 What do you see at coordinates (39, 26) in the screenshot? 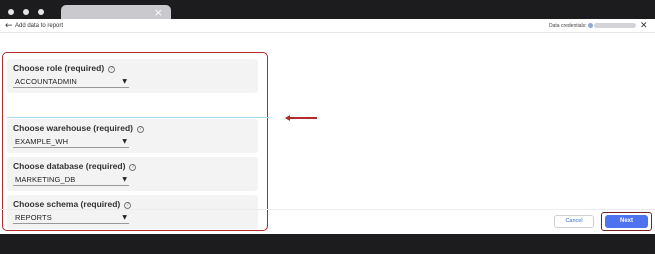
I see `dialog-title: Add data to report` at bounding box center [39, 26].